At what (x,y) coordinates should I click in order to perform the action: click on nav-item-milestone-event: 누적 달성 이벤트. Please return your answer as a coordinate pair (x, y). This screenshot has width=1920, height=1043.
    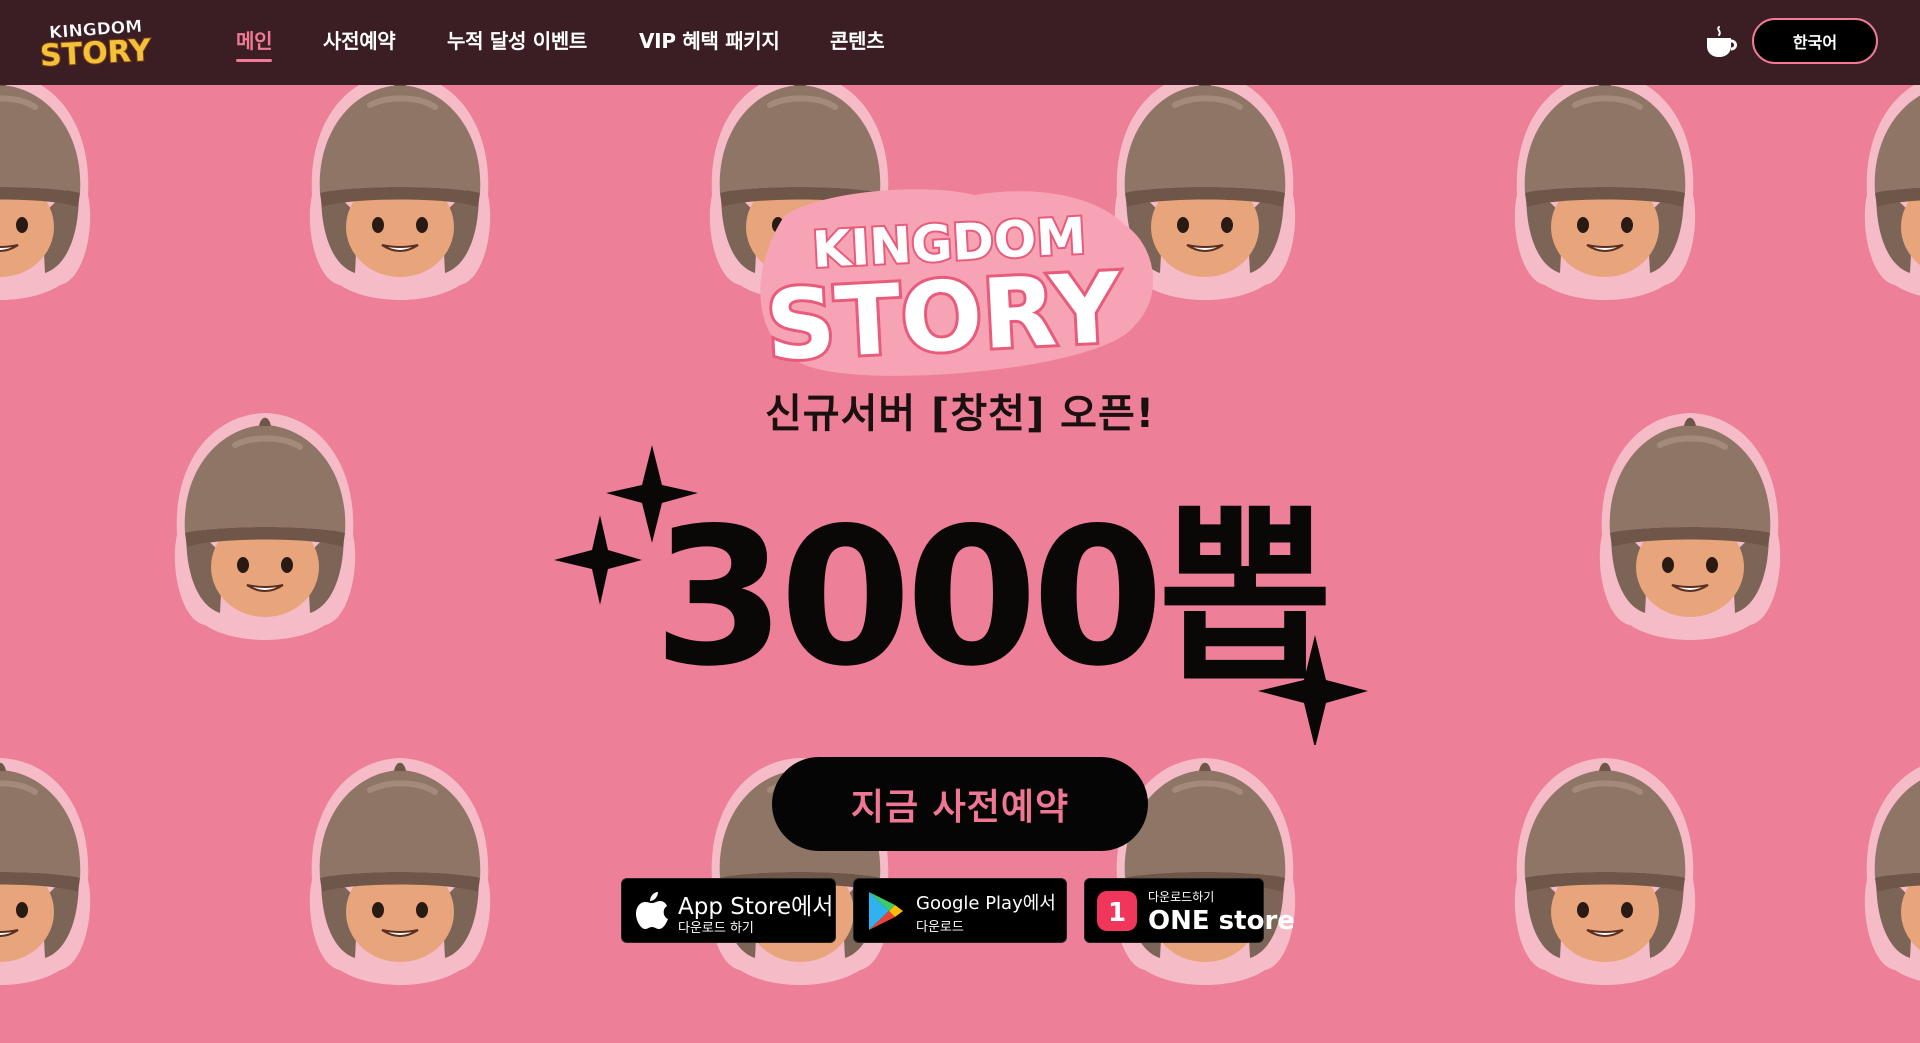
    Looking at the image, I should click on (517, 39).